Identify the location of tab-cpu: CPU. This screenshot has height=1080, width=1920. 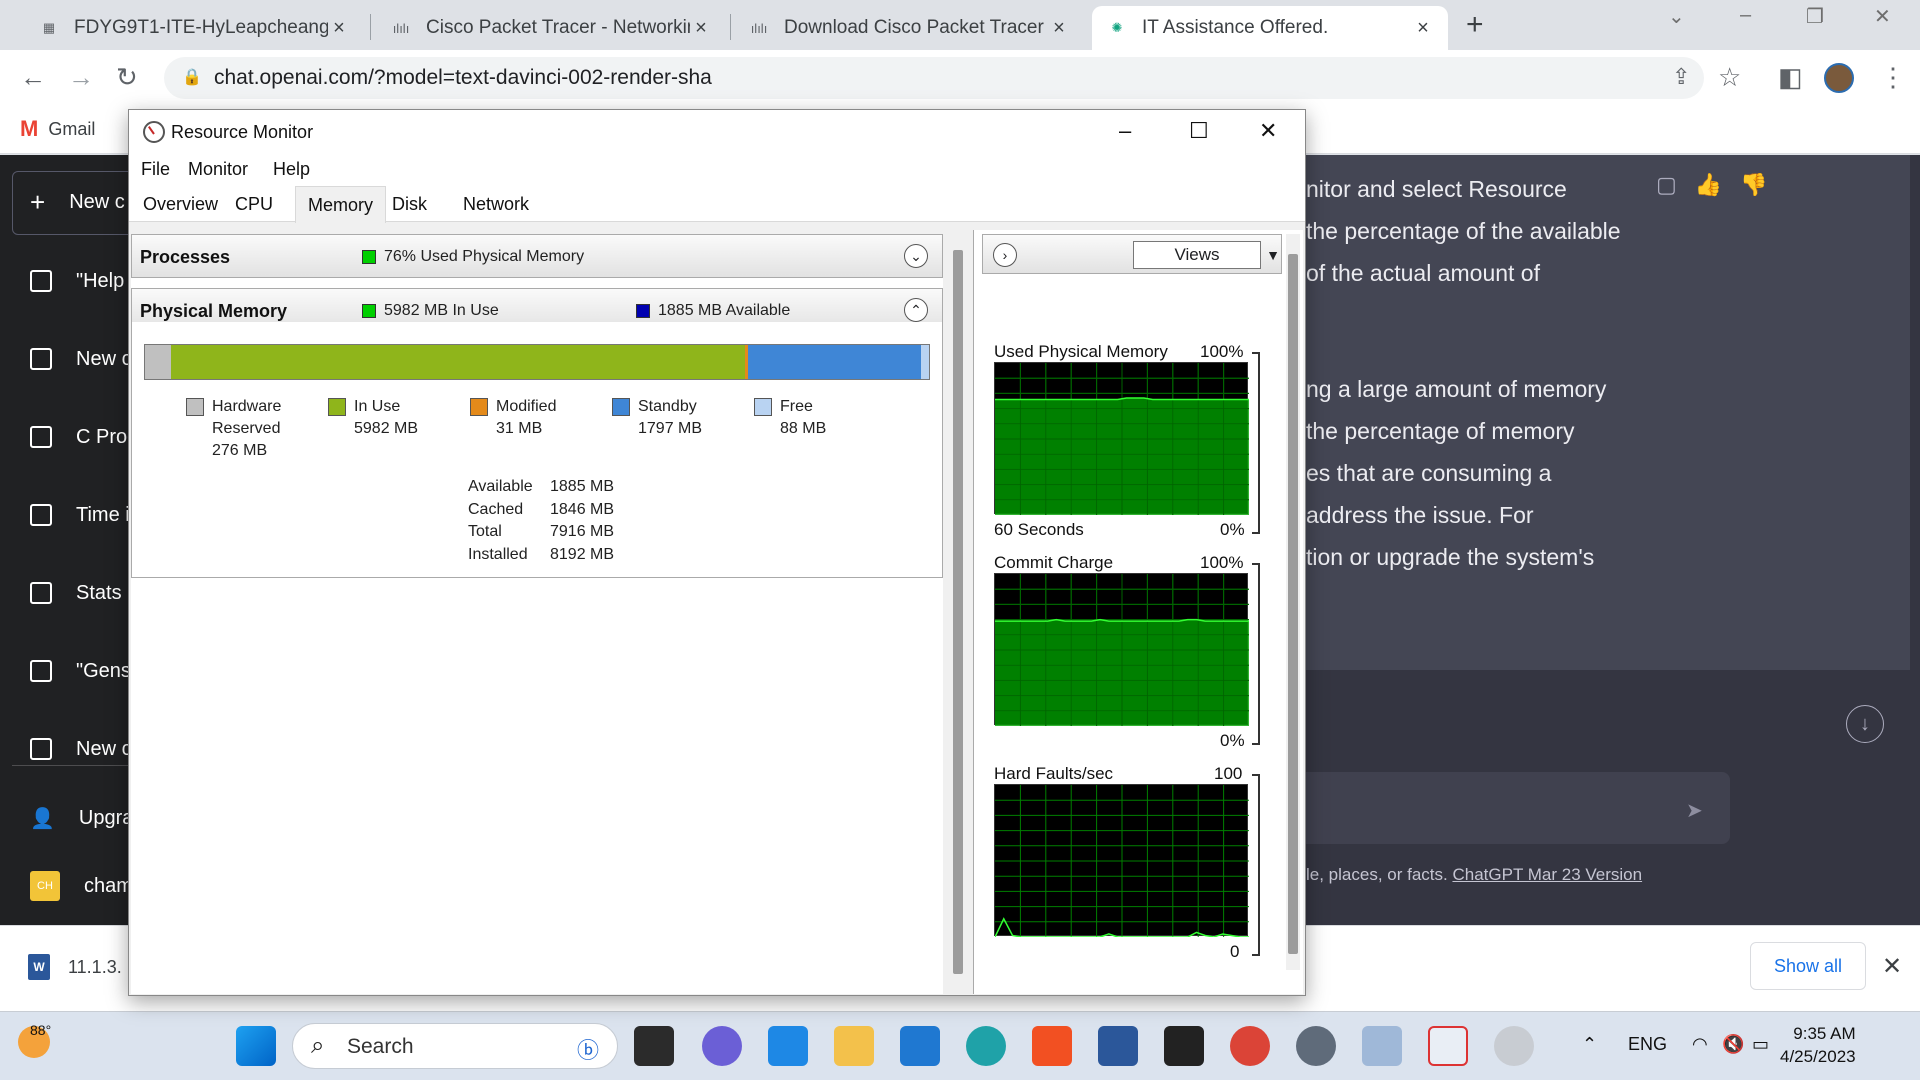
(254, 204).